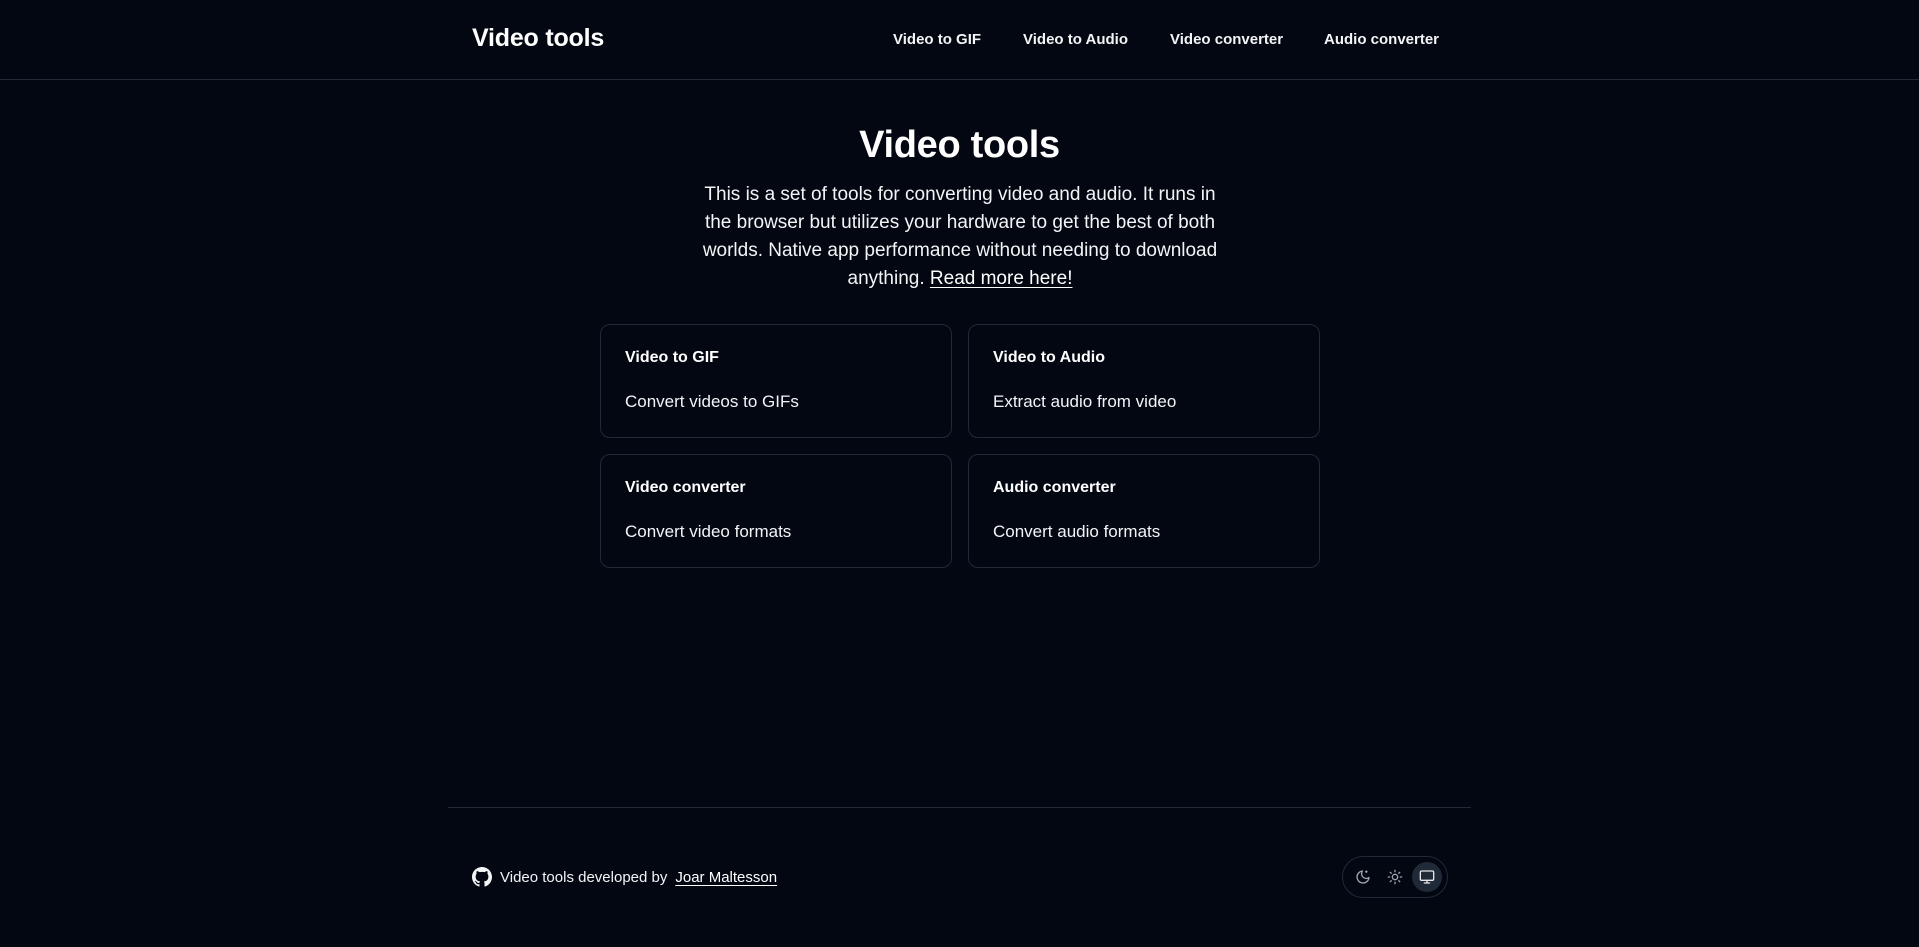 The image size is (1919, 947). I want to click on footer-text: Video tools developed by, so click(584, 877).